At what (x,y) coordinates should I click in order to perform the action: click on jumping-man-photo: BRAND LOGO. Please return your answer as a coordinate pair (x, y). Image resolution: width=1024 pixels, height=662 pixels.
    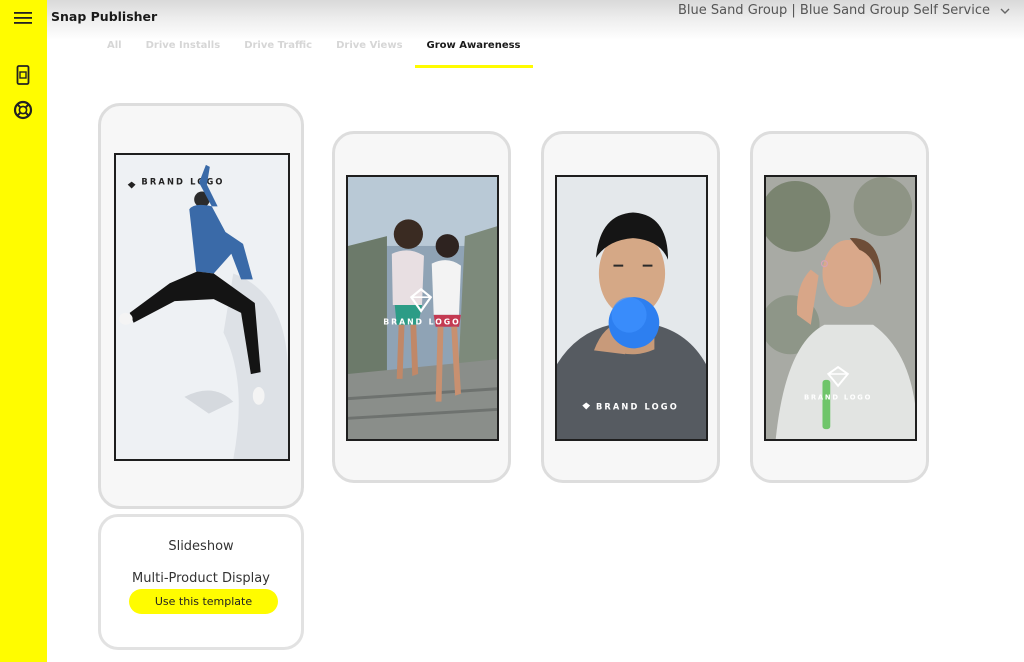
    Looking at the image, I should click on (202, 307).